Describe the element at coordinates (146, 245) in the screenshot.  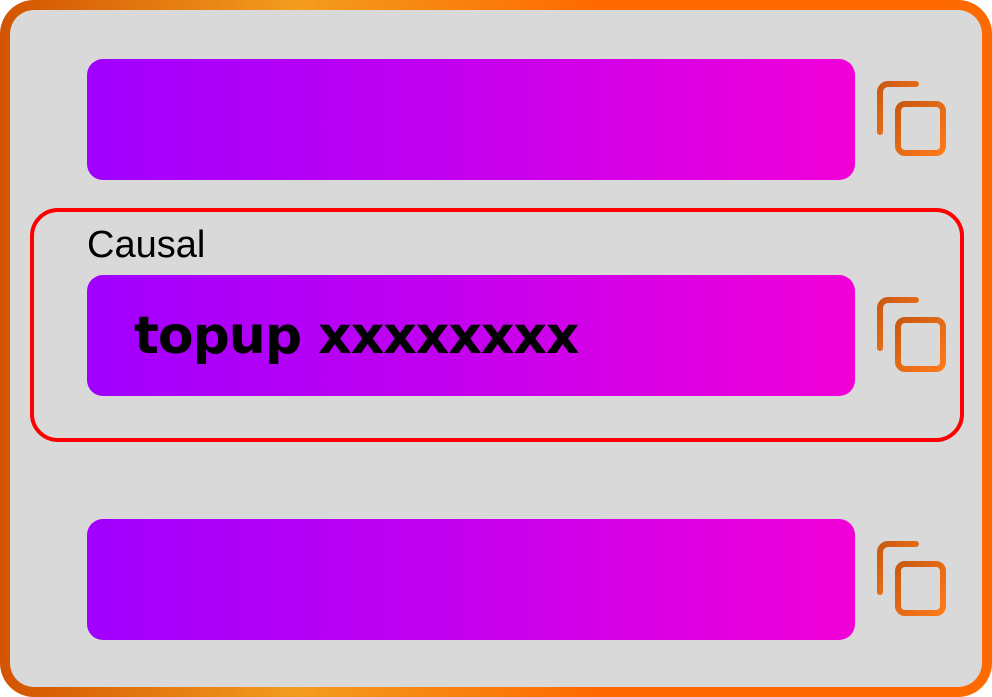
I see `field-2-label: Causal` at that location.